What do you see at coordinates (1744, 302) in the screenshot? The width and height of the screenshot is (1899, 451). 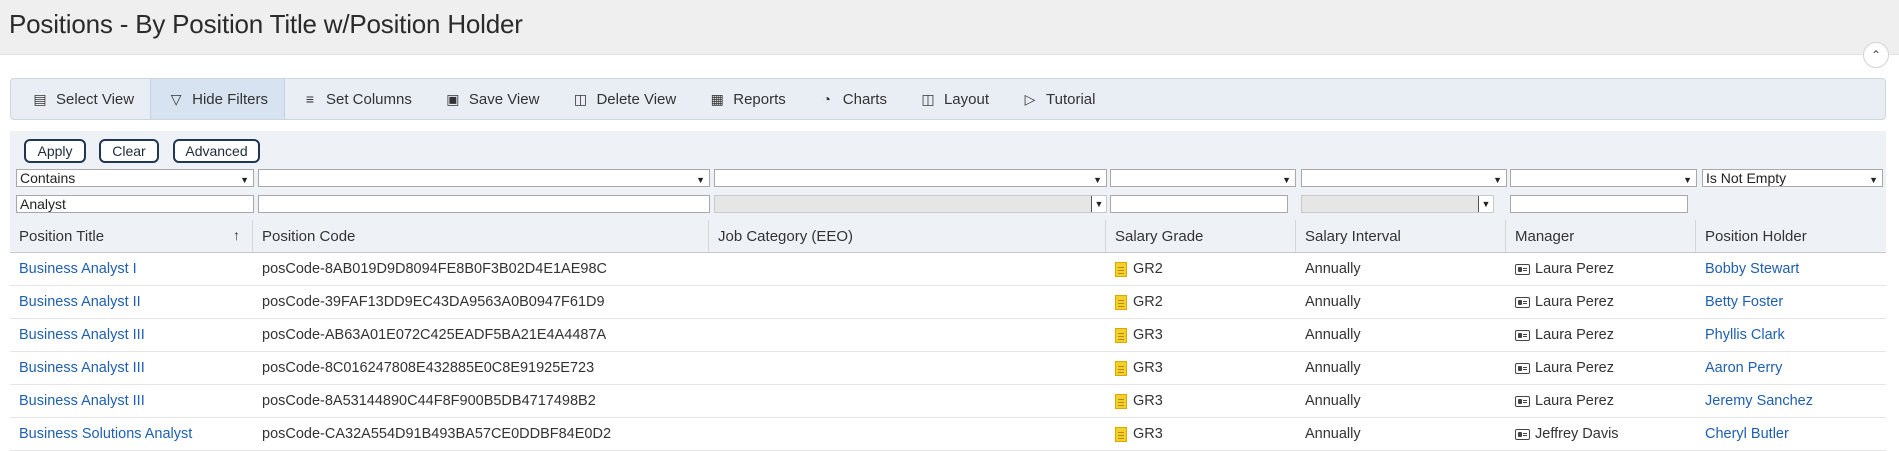 I see `cell-text: Betty Foster` at bounding box center [1744, 302].